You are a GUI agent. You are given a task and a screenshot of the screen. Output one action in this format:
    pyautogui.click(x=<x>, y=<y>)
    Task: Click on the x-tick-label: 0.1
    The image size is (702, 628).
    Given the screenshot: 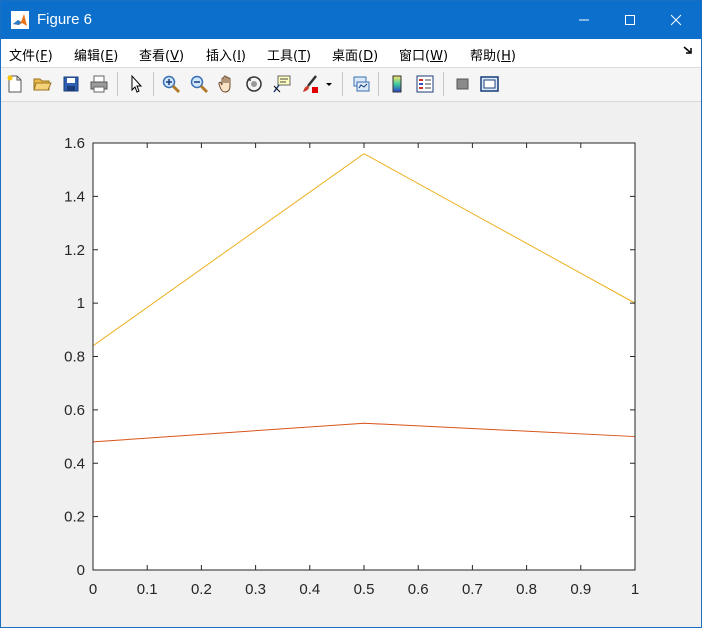 What is the action you would take?
    pyautogui.click(x=147, y=589)
    